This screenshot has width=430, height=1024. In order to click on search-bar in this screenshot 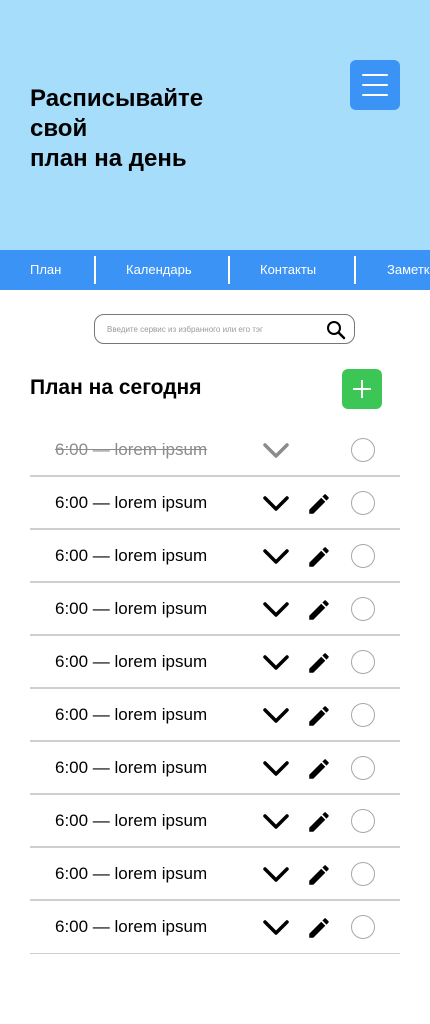, I will do `click(224, 329)`.